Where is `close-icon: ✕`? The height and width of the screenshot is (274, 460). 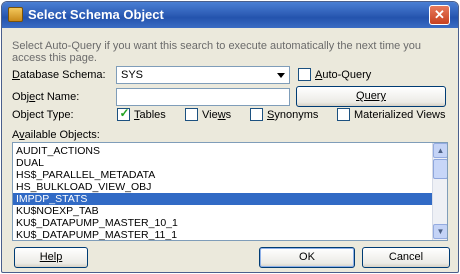
close-icon: ✕ is located at coordinates (439, 14).